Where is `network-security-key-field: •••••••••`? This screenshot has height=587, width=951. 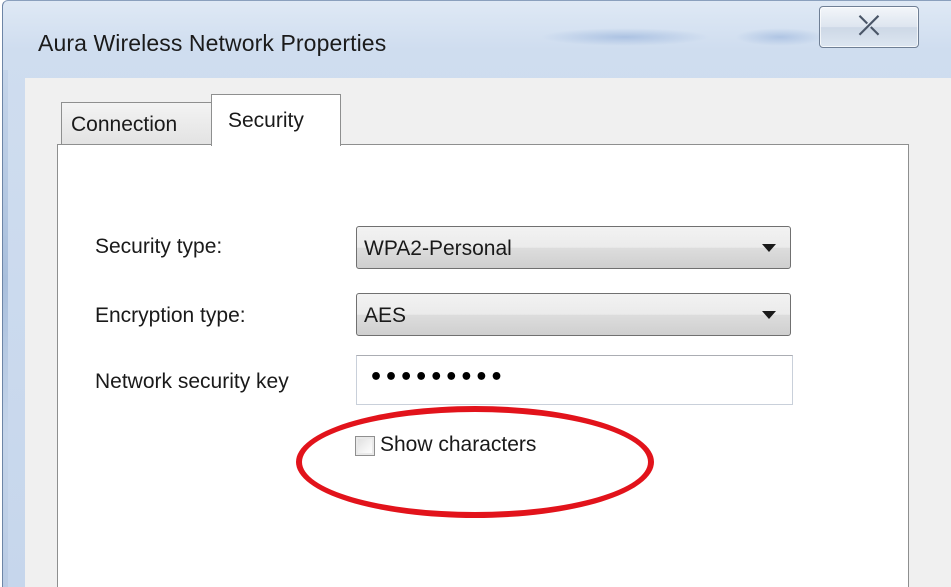
network-security-key-field: ••••••••• is located at coordinates (574, 380).